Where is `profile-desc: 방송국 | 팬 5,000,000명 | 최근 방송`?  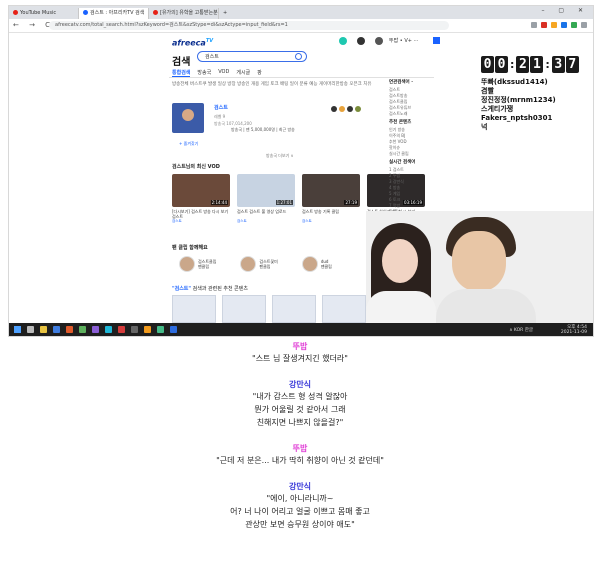
profile-desc: 방송국 | 팬 5,000,000명 | 최근 방송 is located at coordinates (263, 129).